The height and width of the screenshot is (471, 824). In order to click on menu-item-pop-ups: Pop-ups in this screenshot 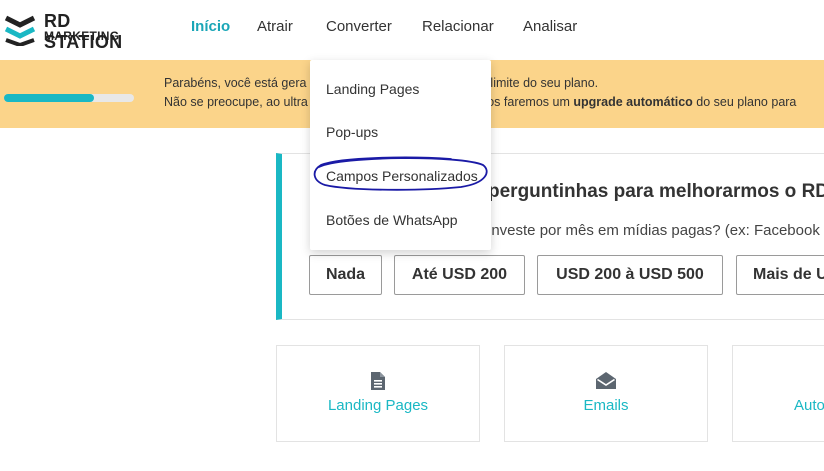, I will do `click(352, 132)`.